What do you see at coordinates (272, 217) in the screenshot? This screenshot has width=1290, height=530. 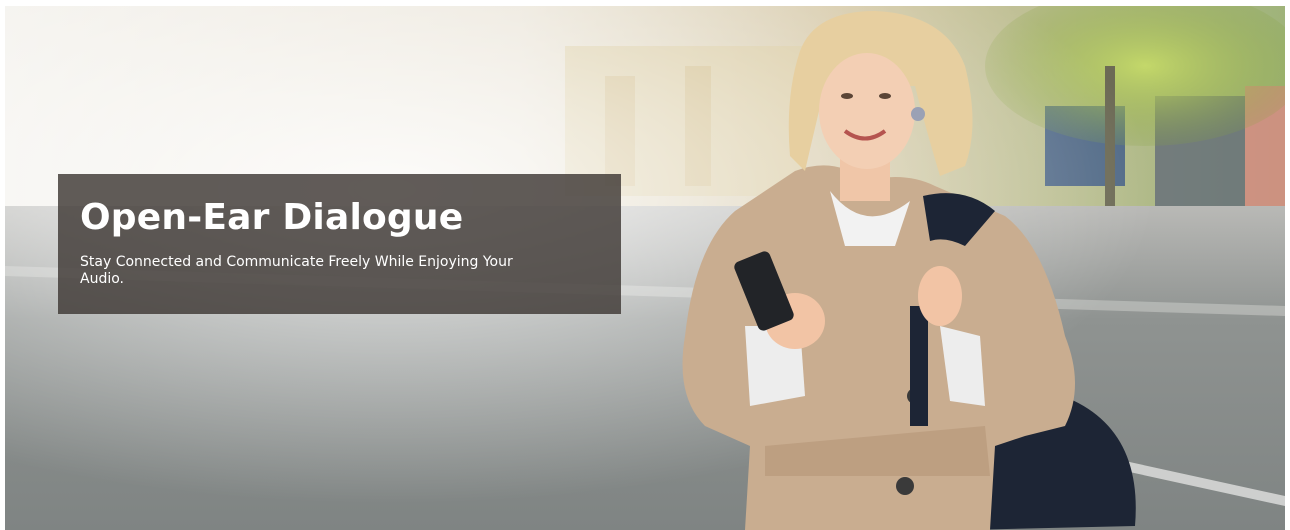 I see `banner-title: Open-Ear Dialogue` at bounding box center [272, 217].